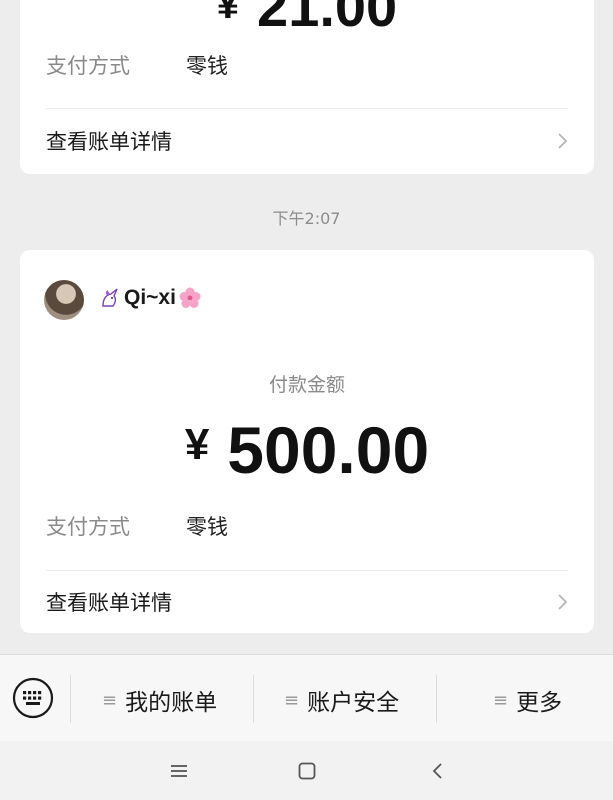 Image resolution: width=613 pixels, height=800 pixels. What do you see at coordinates (179, 771) in the screenshot?
I see `menu-icon` at bounding box center [179, 771].